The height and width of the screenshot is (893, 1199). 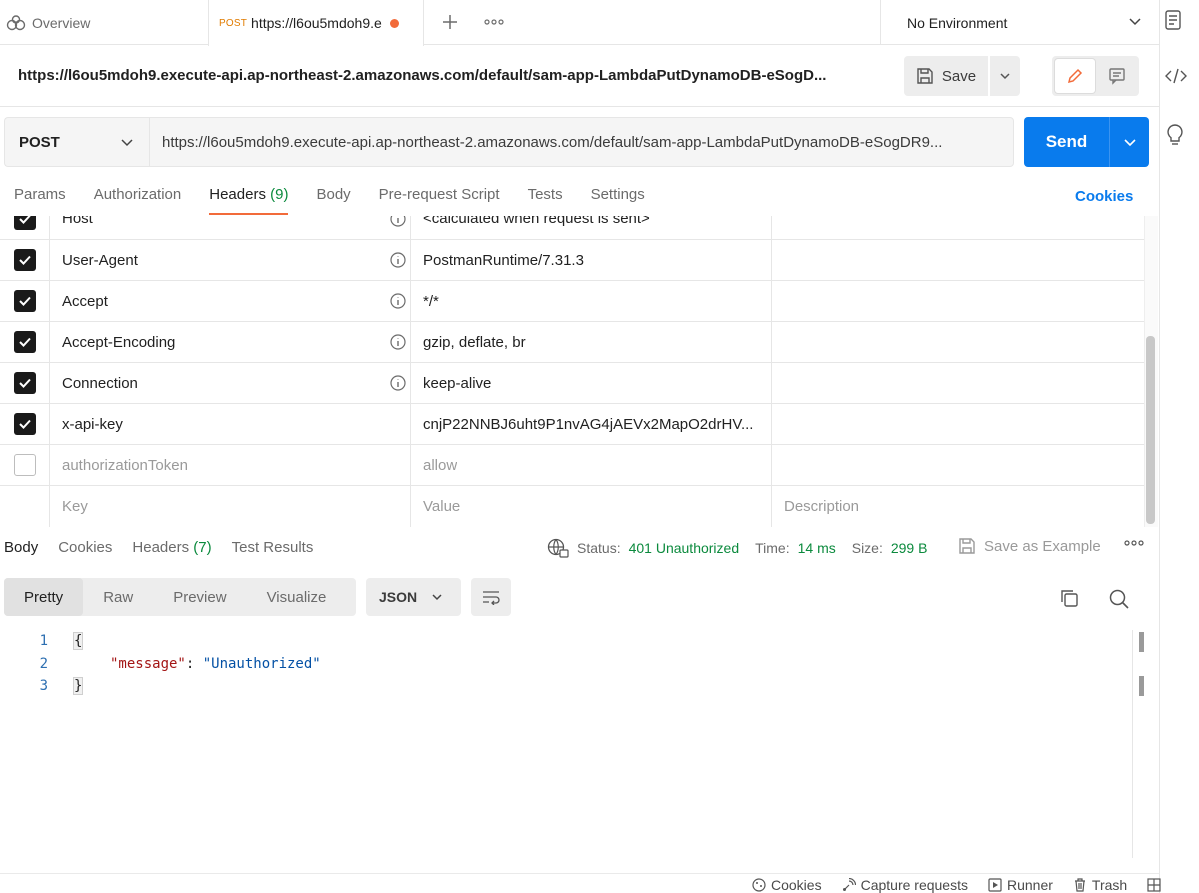 I want to click on copy-icon, so click(x=1069, y=598).